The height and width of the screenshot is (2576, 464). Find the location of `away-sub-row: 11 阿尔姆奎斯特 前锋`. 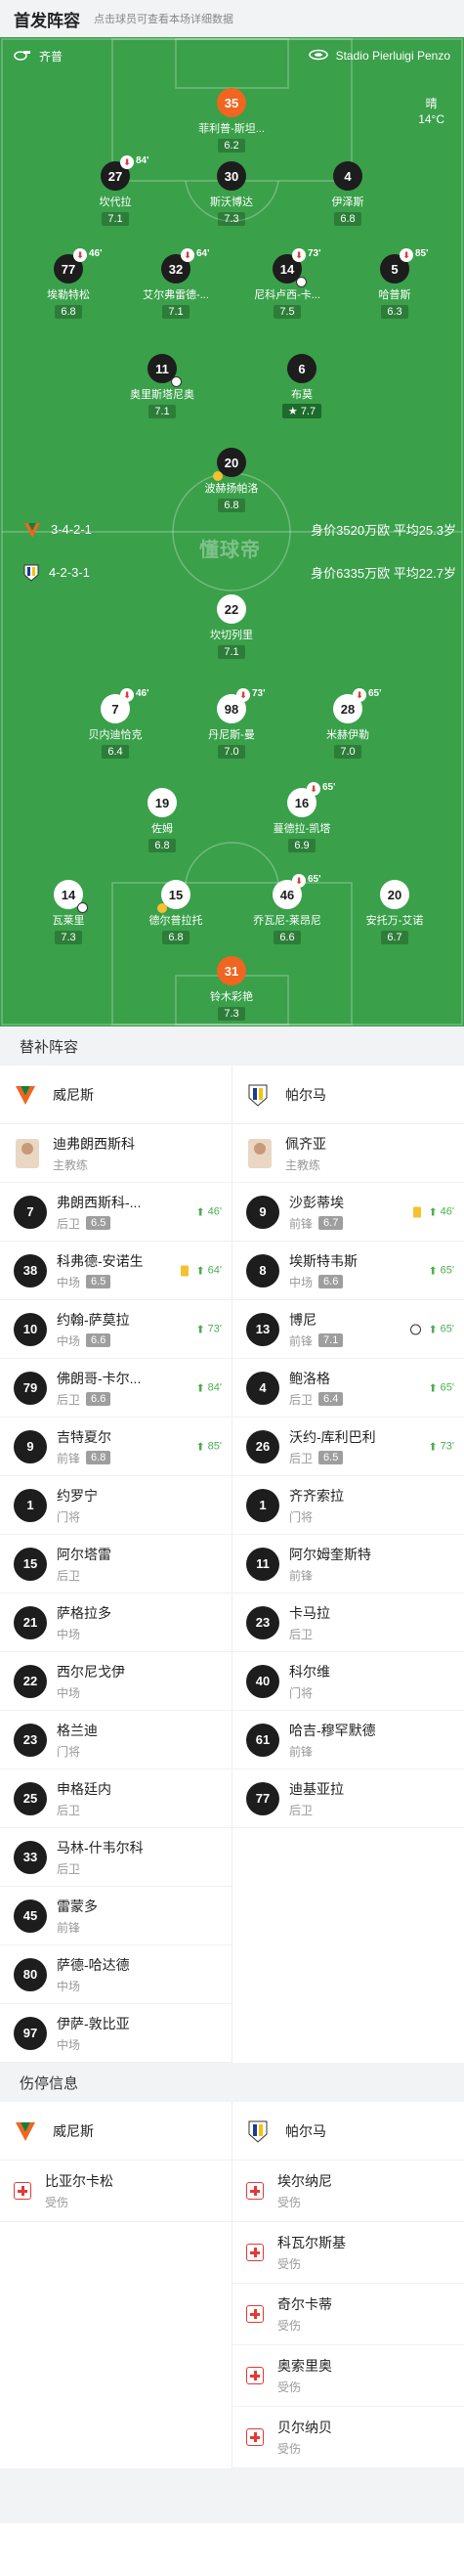

away-sub-row: 11 阿尔姆奎斯特 前锋 is located at coordinates (348, 1564).